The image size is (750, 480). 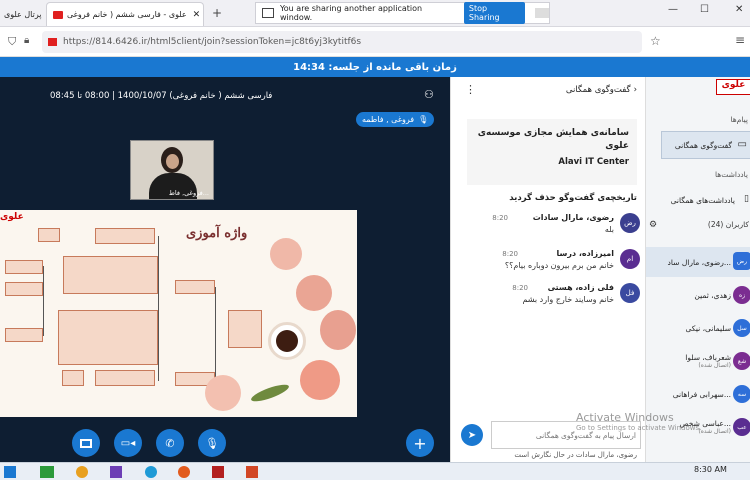 I want to click on user-item: شعرباف، سلوا (اتصال شده) شع, so click(x=698, y=361).